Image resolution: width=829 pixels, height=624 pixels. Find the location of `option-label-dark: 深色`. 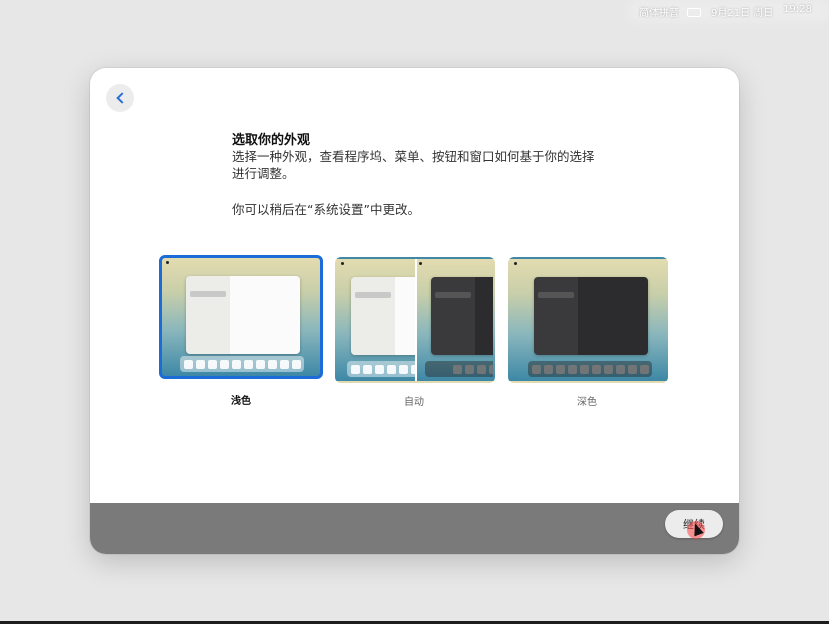

option-label-dark: 深色 is located at coordinates (587, 402).